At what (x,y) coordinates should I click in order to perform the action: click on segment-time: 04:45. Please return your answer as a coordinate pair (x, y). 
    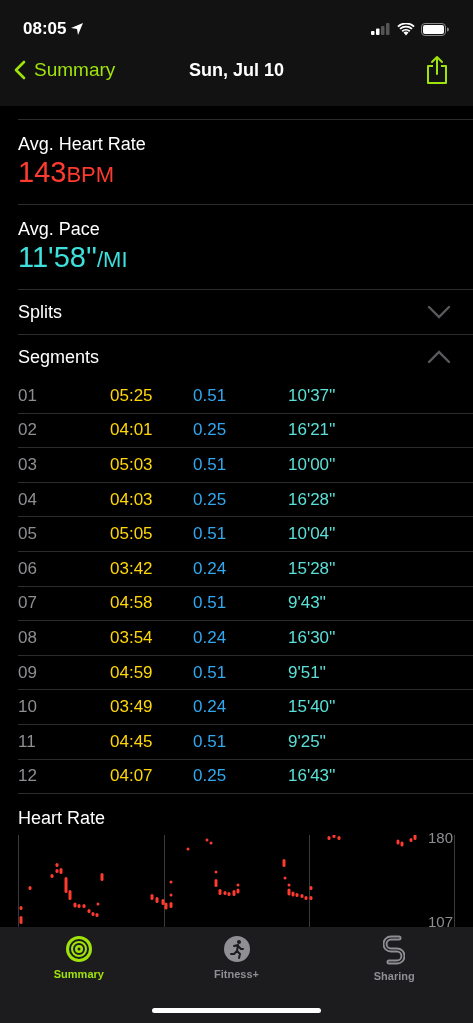
    Looking at the image, I should click on (132, 741).